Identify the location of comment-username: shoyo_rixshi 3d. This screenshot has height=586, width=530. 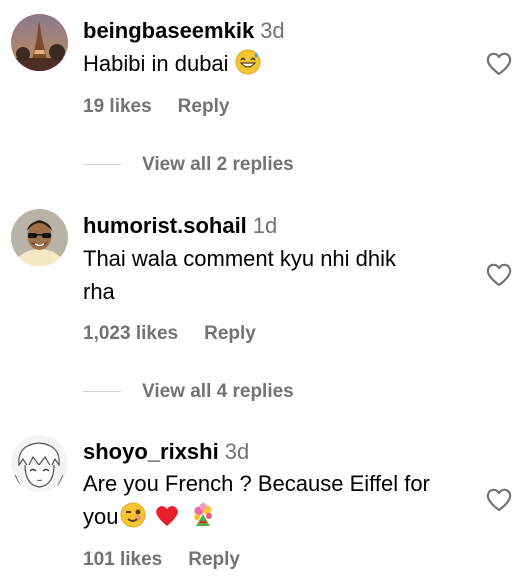
(166, 452).